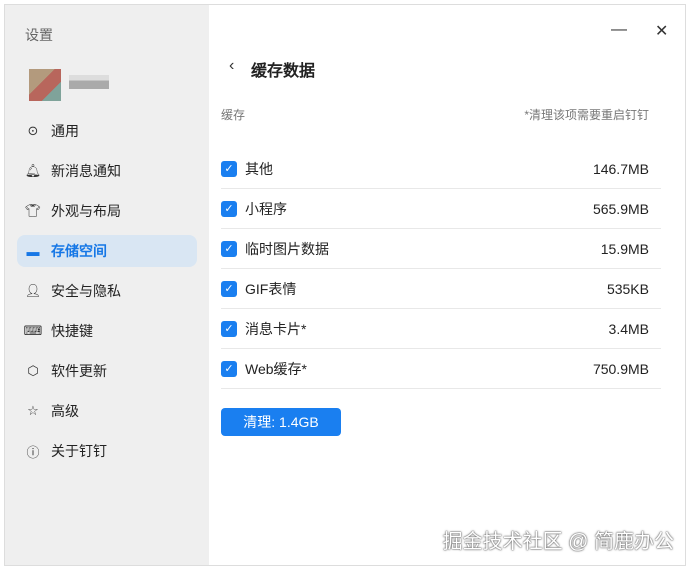  Describe the element at coordinates (107, 131) in the screenshot. I see `sidebar-item-general: ⊙ 通用` at that location.